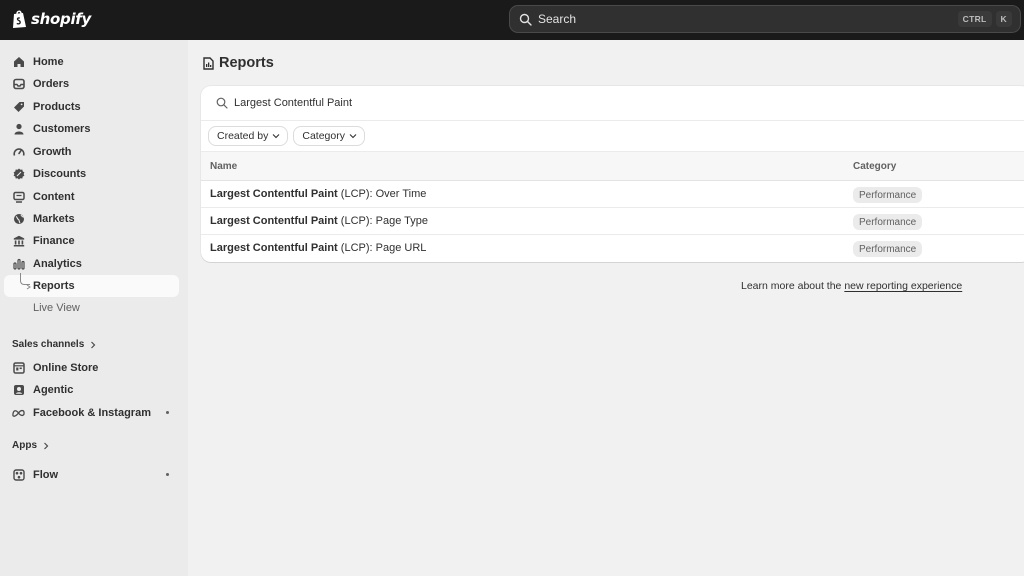 This screenshot has height=576, width=1024. I want to click on sidebar-item-label: Products, so click(57, 107).